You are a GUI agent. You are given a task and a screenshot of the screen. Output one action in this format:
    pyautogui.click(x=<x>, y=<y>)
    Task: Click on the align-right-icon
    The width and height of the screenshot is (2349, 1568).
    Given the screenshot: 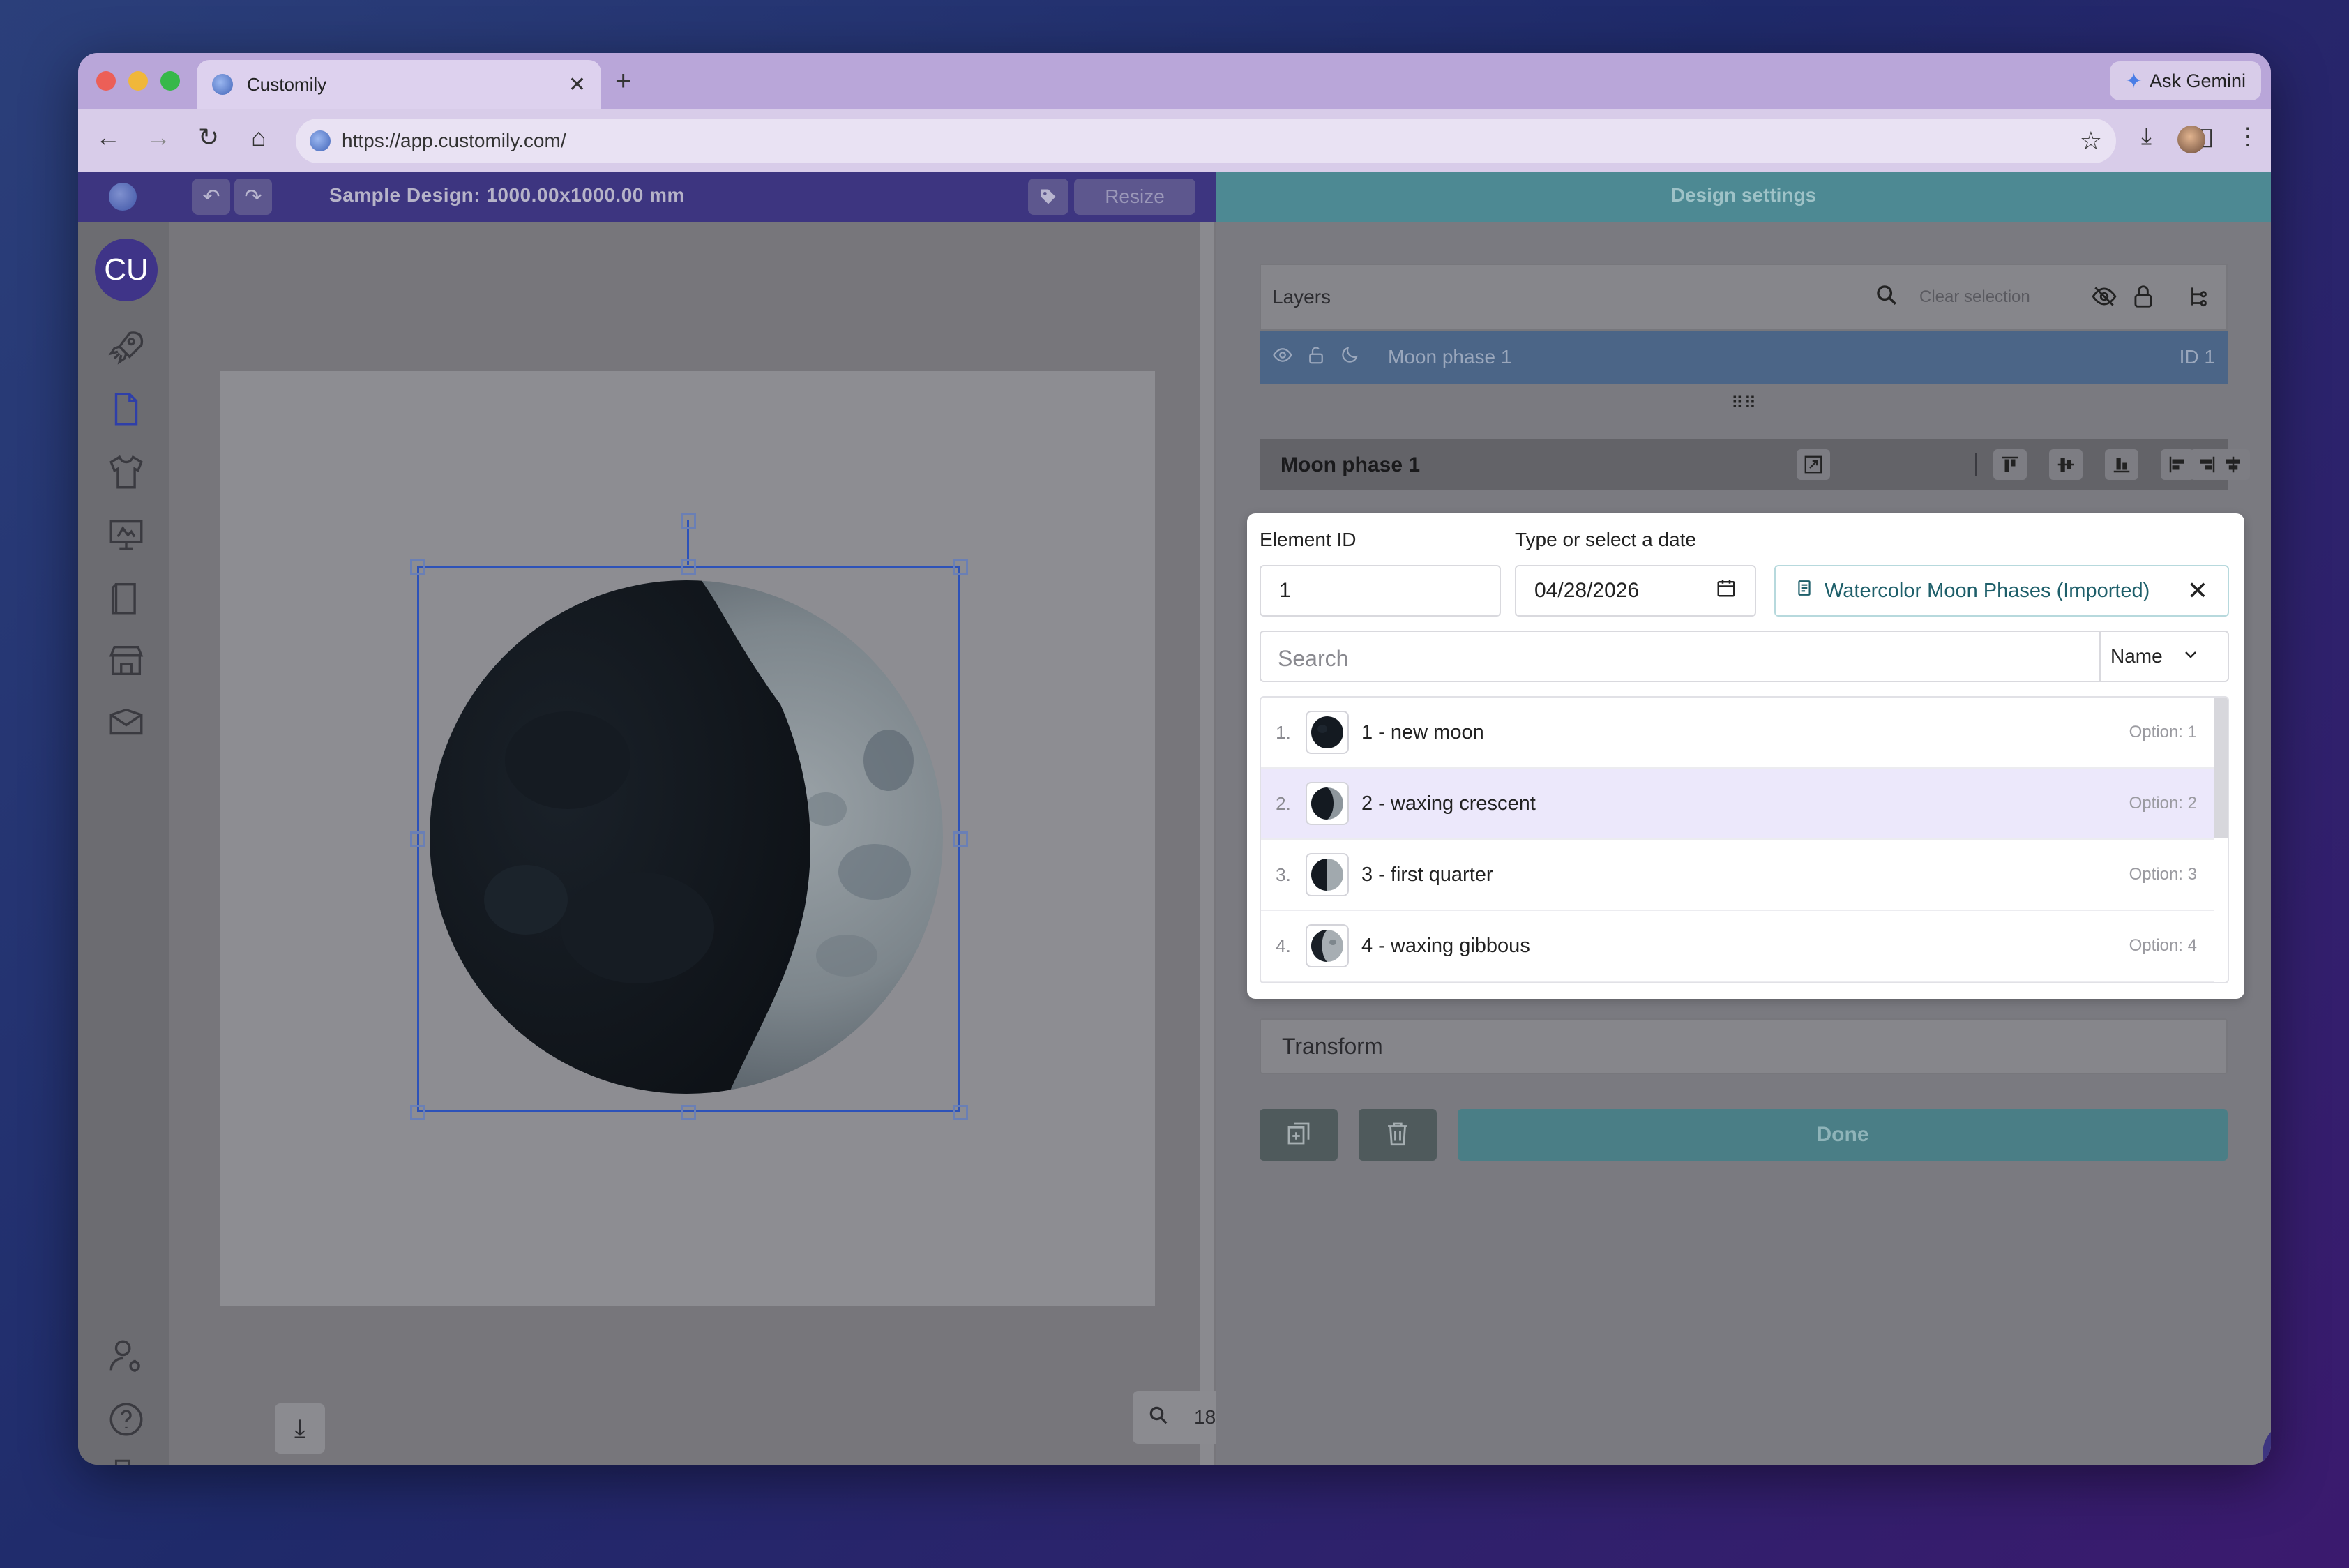 What is the action you would take?
    pyautogui.click(x=2206, y=464)
    